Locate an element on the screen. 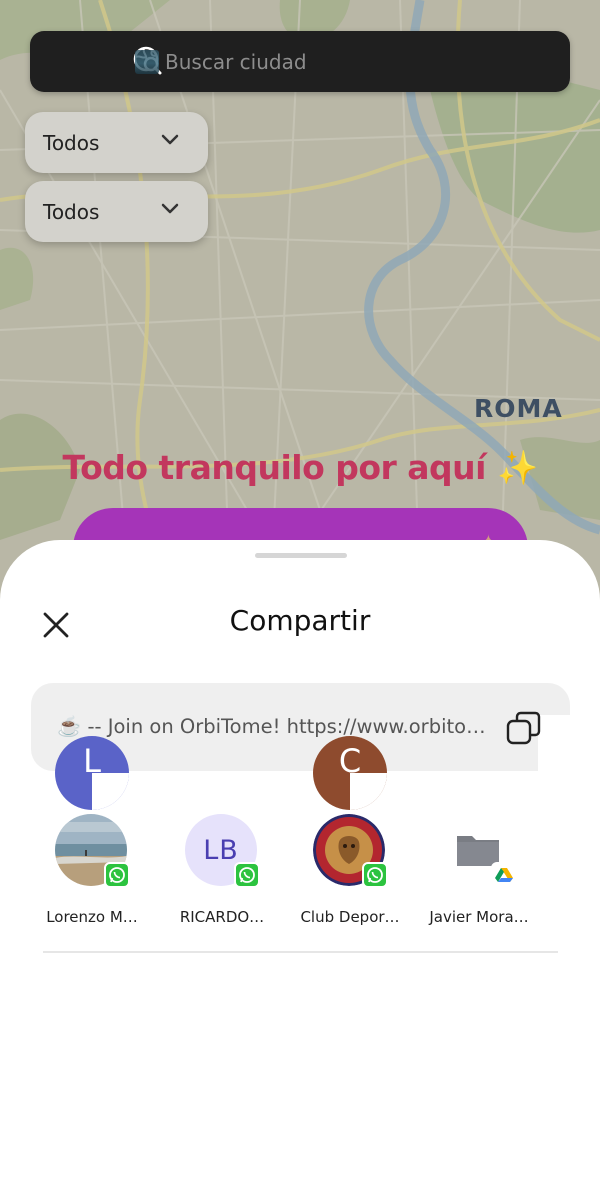 The height and width of the screenshot is (1199, 600). sheet-drag-handle is located at coordinates (301, 555).